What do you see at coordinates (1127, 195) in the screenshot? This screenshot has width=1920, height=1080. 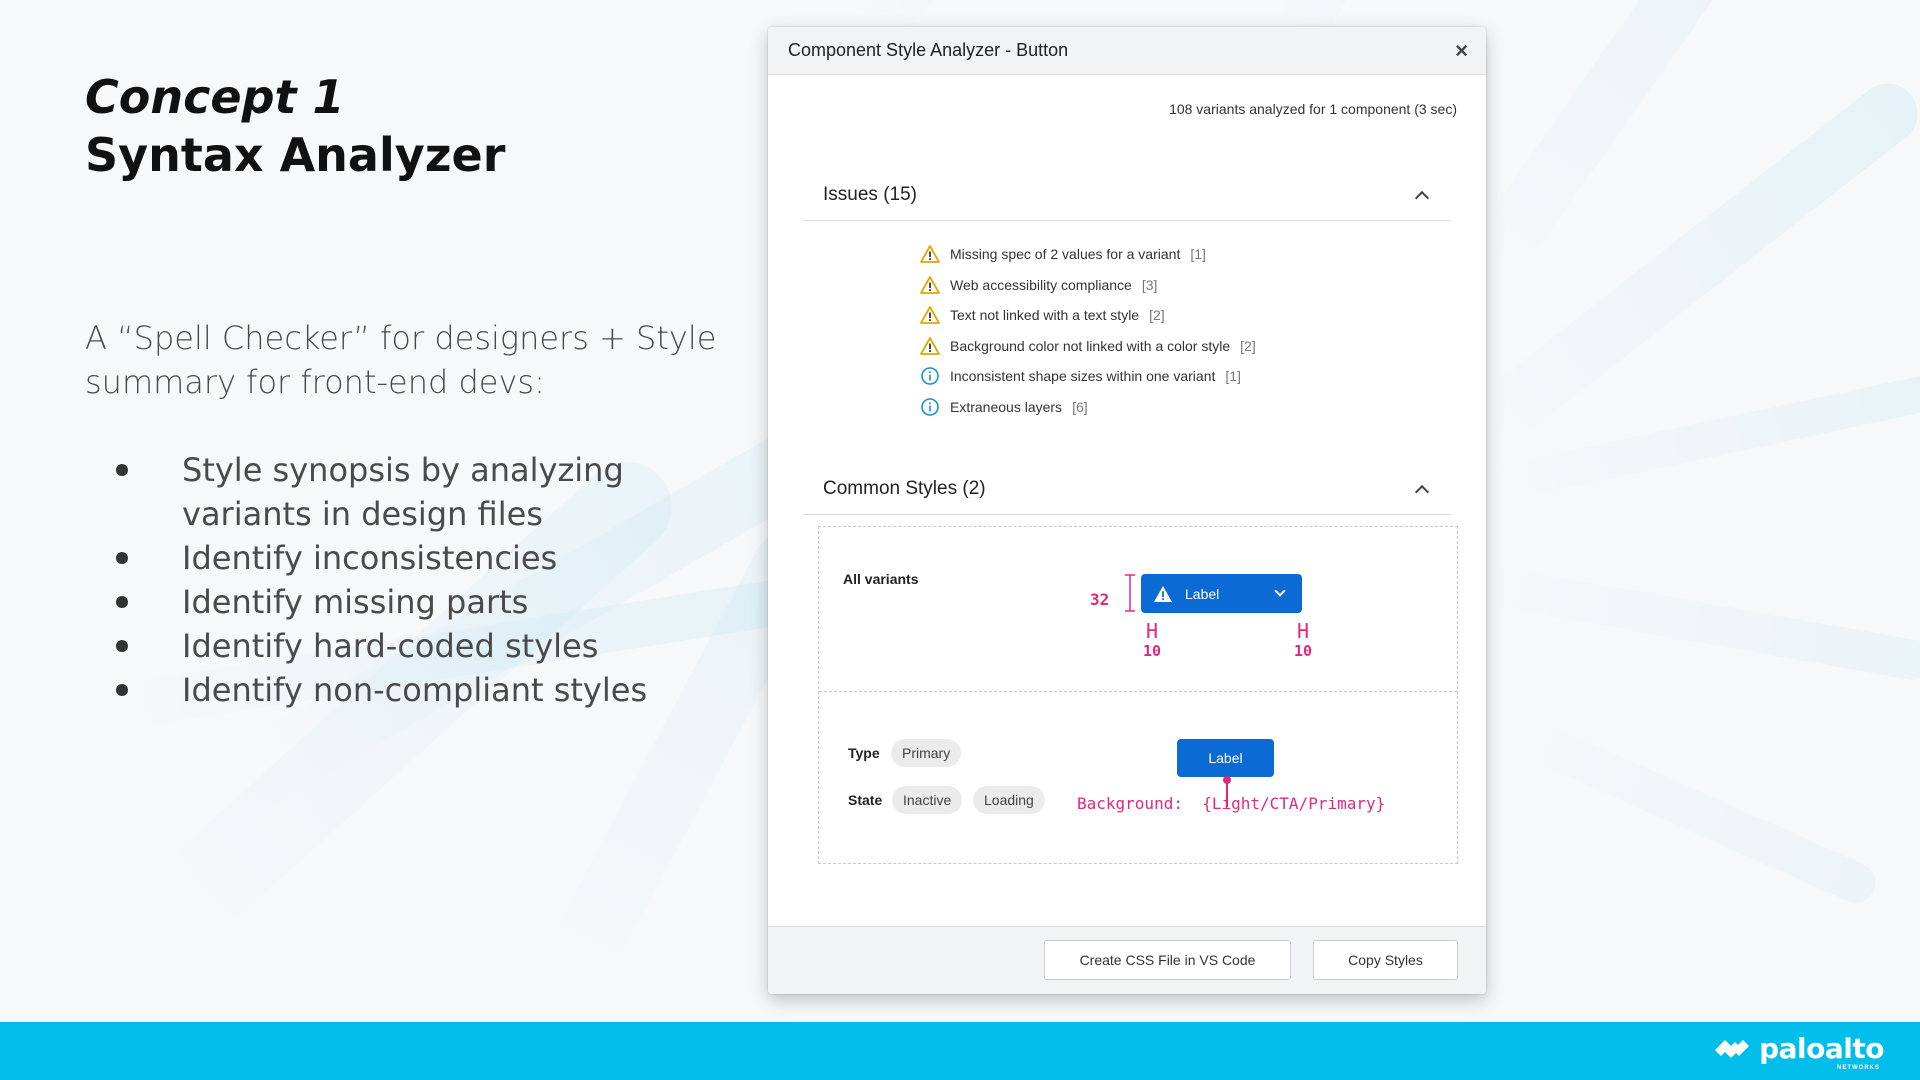 I see `issues-section-header: Issues (15)` at bounding box center [1127, 195].